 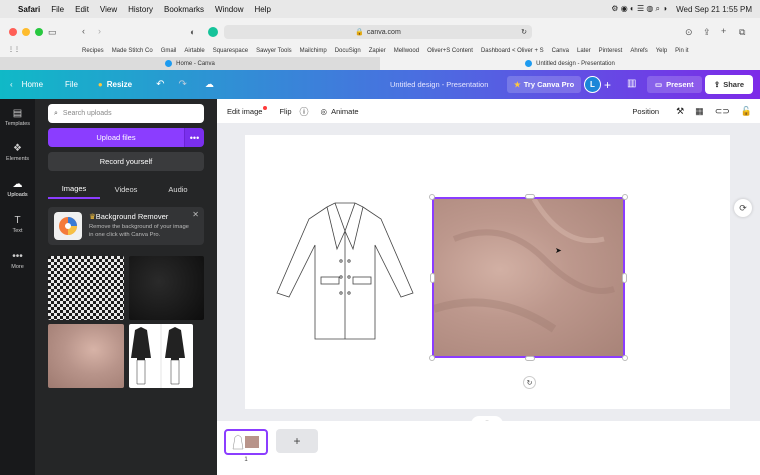 What do you see at coordinates (592, 84) in the screenshot?
I see `avatar: L` at bounding box center [592, 84].